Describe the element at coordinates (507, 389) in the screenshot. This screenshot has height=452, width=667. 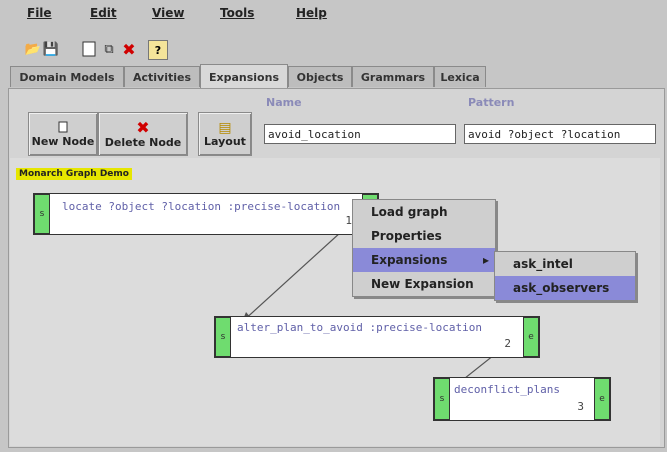
I see `node-3-label: deconflict_plans` at that location.